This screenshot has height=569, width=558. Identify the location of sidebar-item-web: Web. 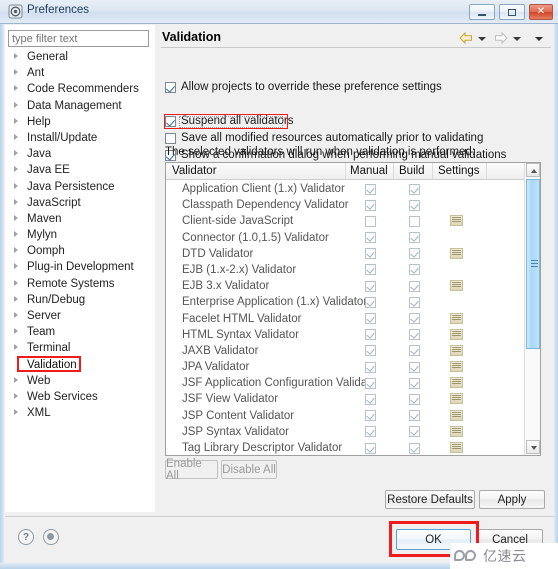
(80, 381).